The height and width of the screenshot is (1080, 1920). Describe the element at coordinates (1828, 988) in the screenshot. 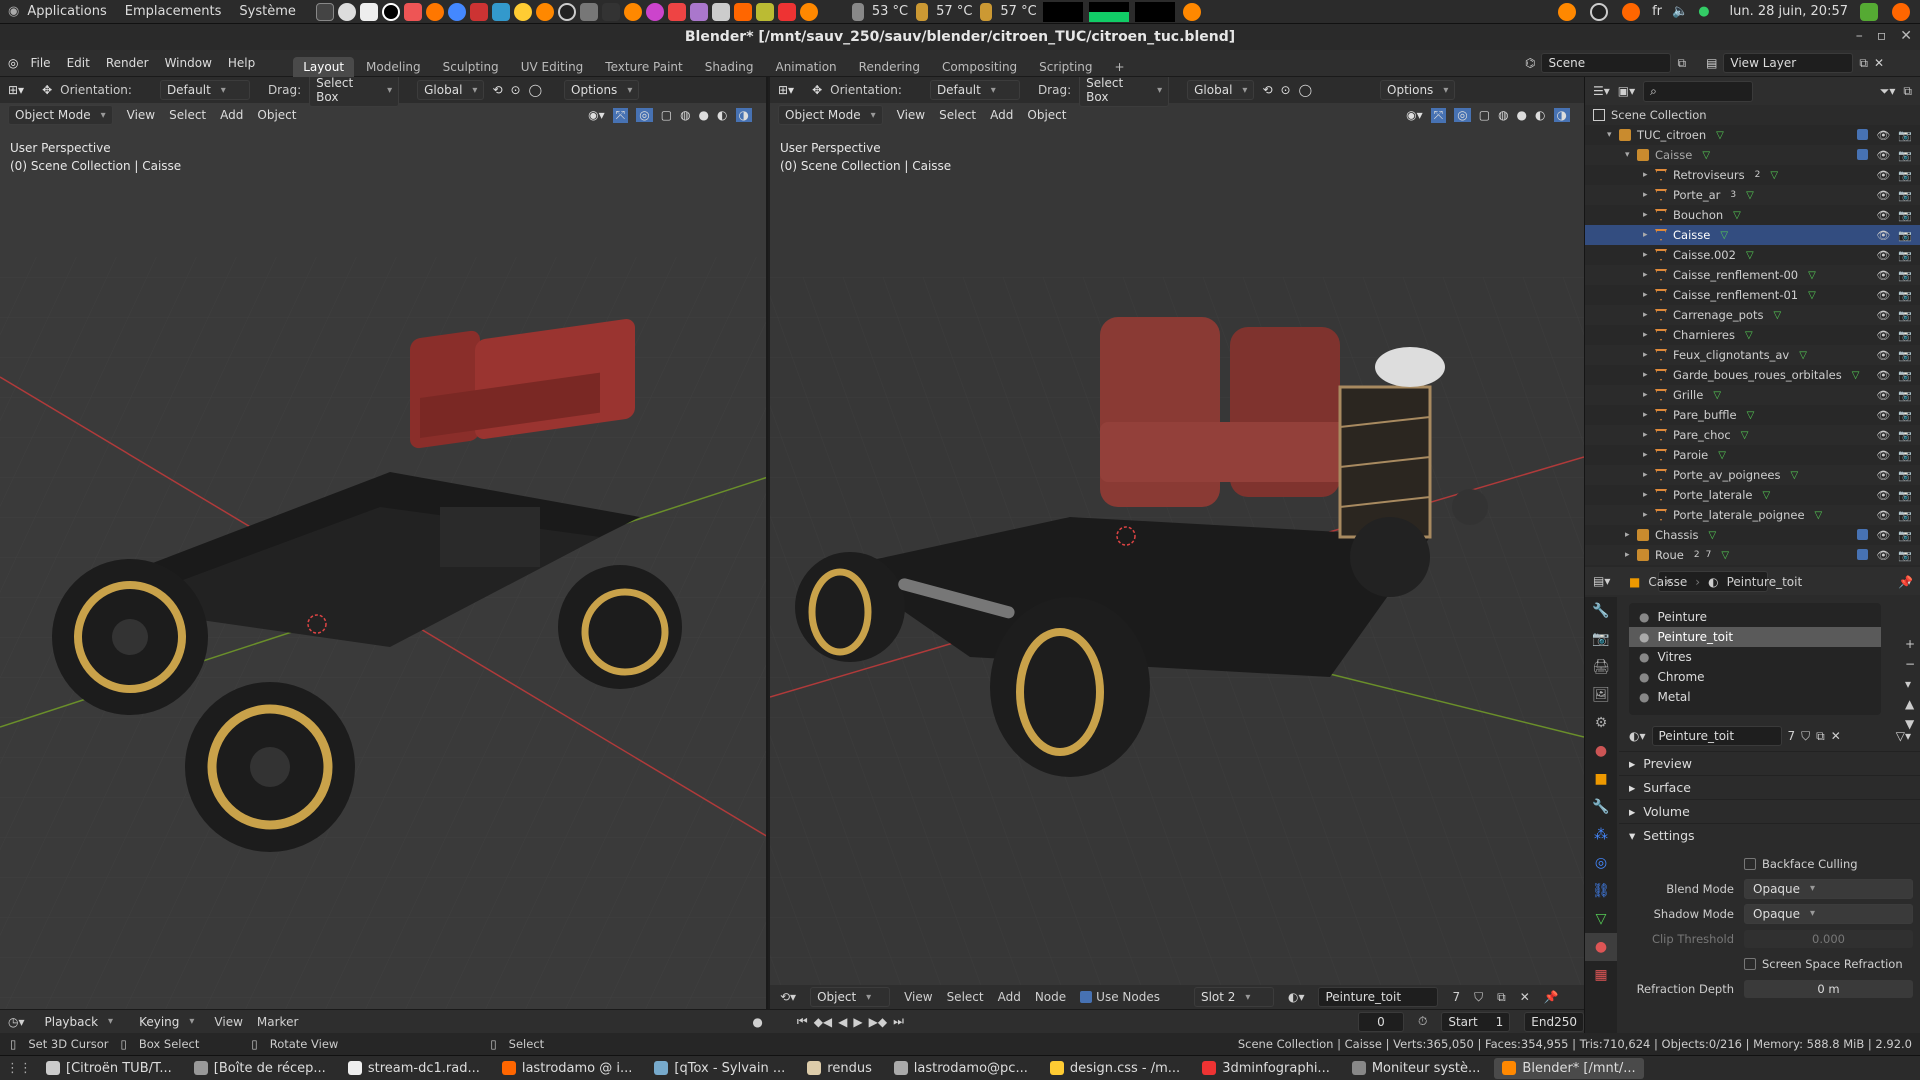

I see `refraction-depth-field: 0 m` at that location.